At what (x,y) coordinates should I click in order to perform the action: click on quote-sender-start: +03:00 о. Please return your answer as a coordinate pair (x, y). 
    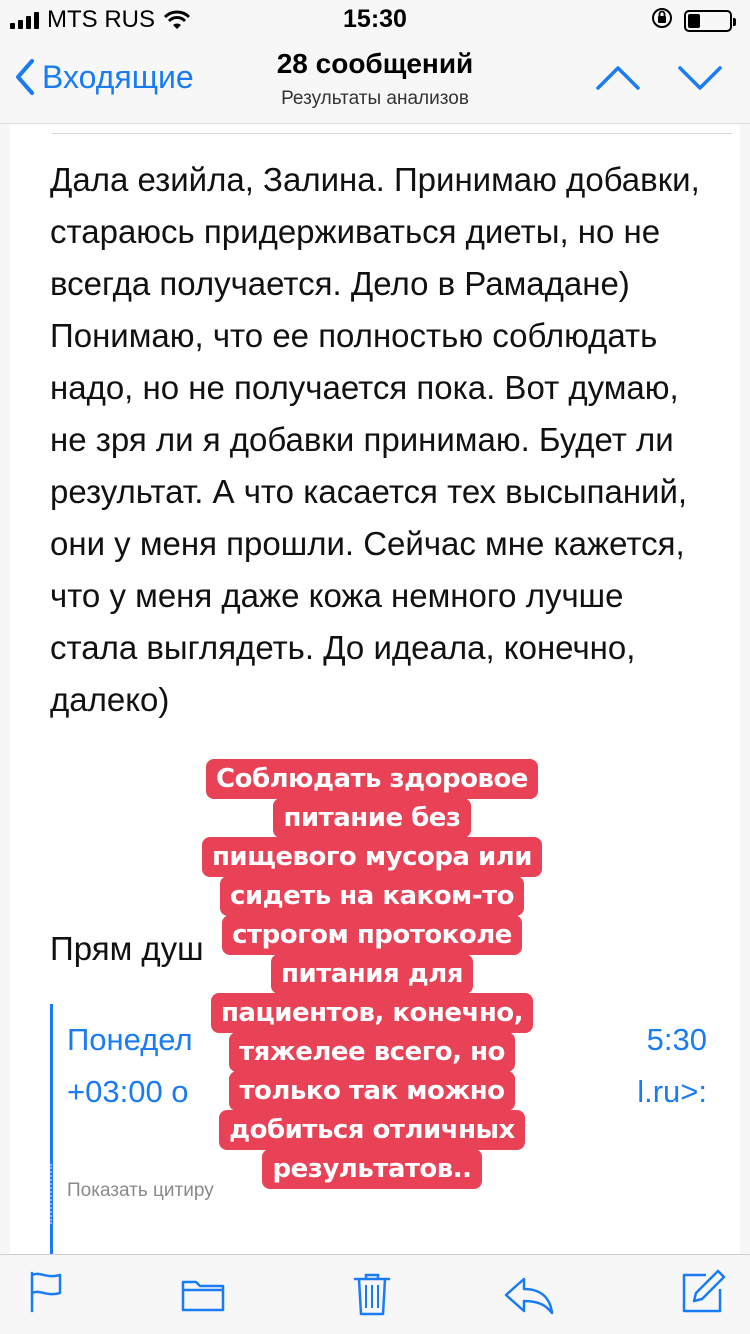
    Looking at the image, I should click on (128, 1091).